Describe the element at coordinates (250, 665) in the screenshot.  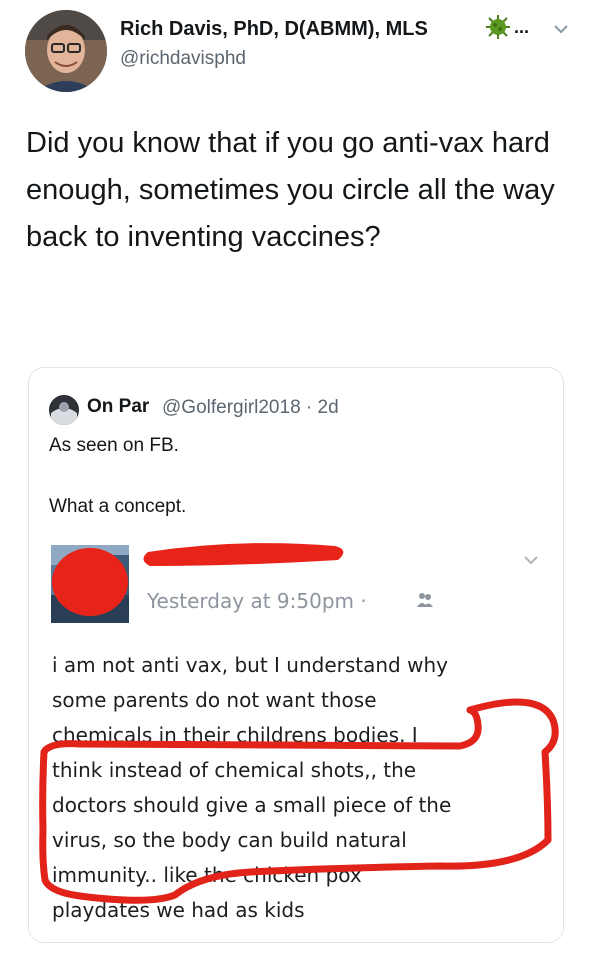
I see `fb-line: i am not anti vax, but I understand why` at that location.